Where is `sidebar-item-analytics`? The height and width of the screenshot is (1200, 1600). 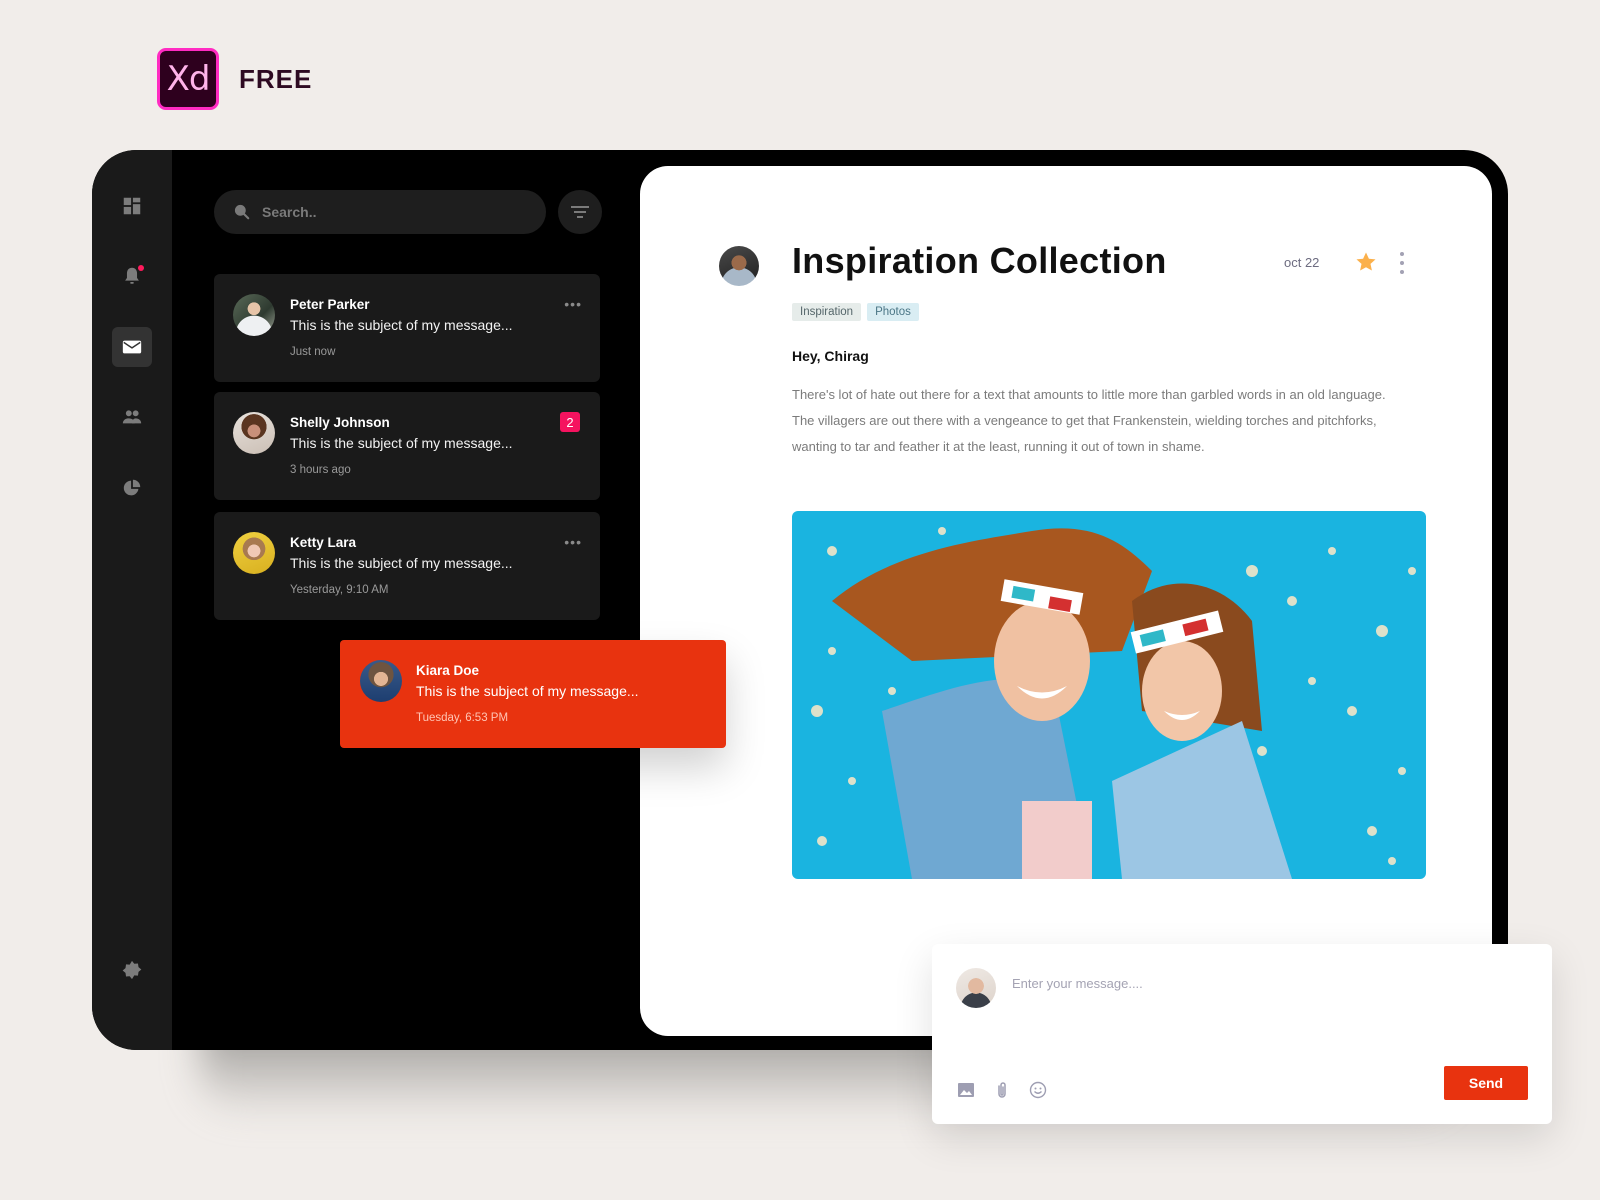
sidebar-item-analytics is located at coordinates (132, 488).